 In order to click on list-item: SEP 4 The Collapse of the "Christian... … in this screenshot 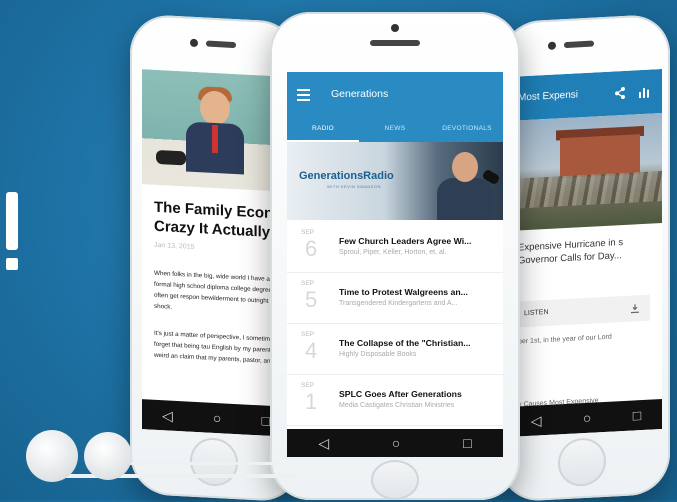, I will do `click(395, 349)`.